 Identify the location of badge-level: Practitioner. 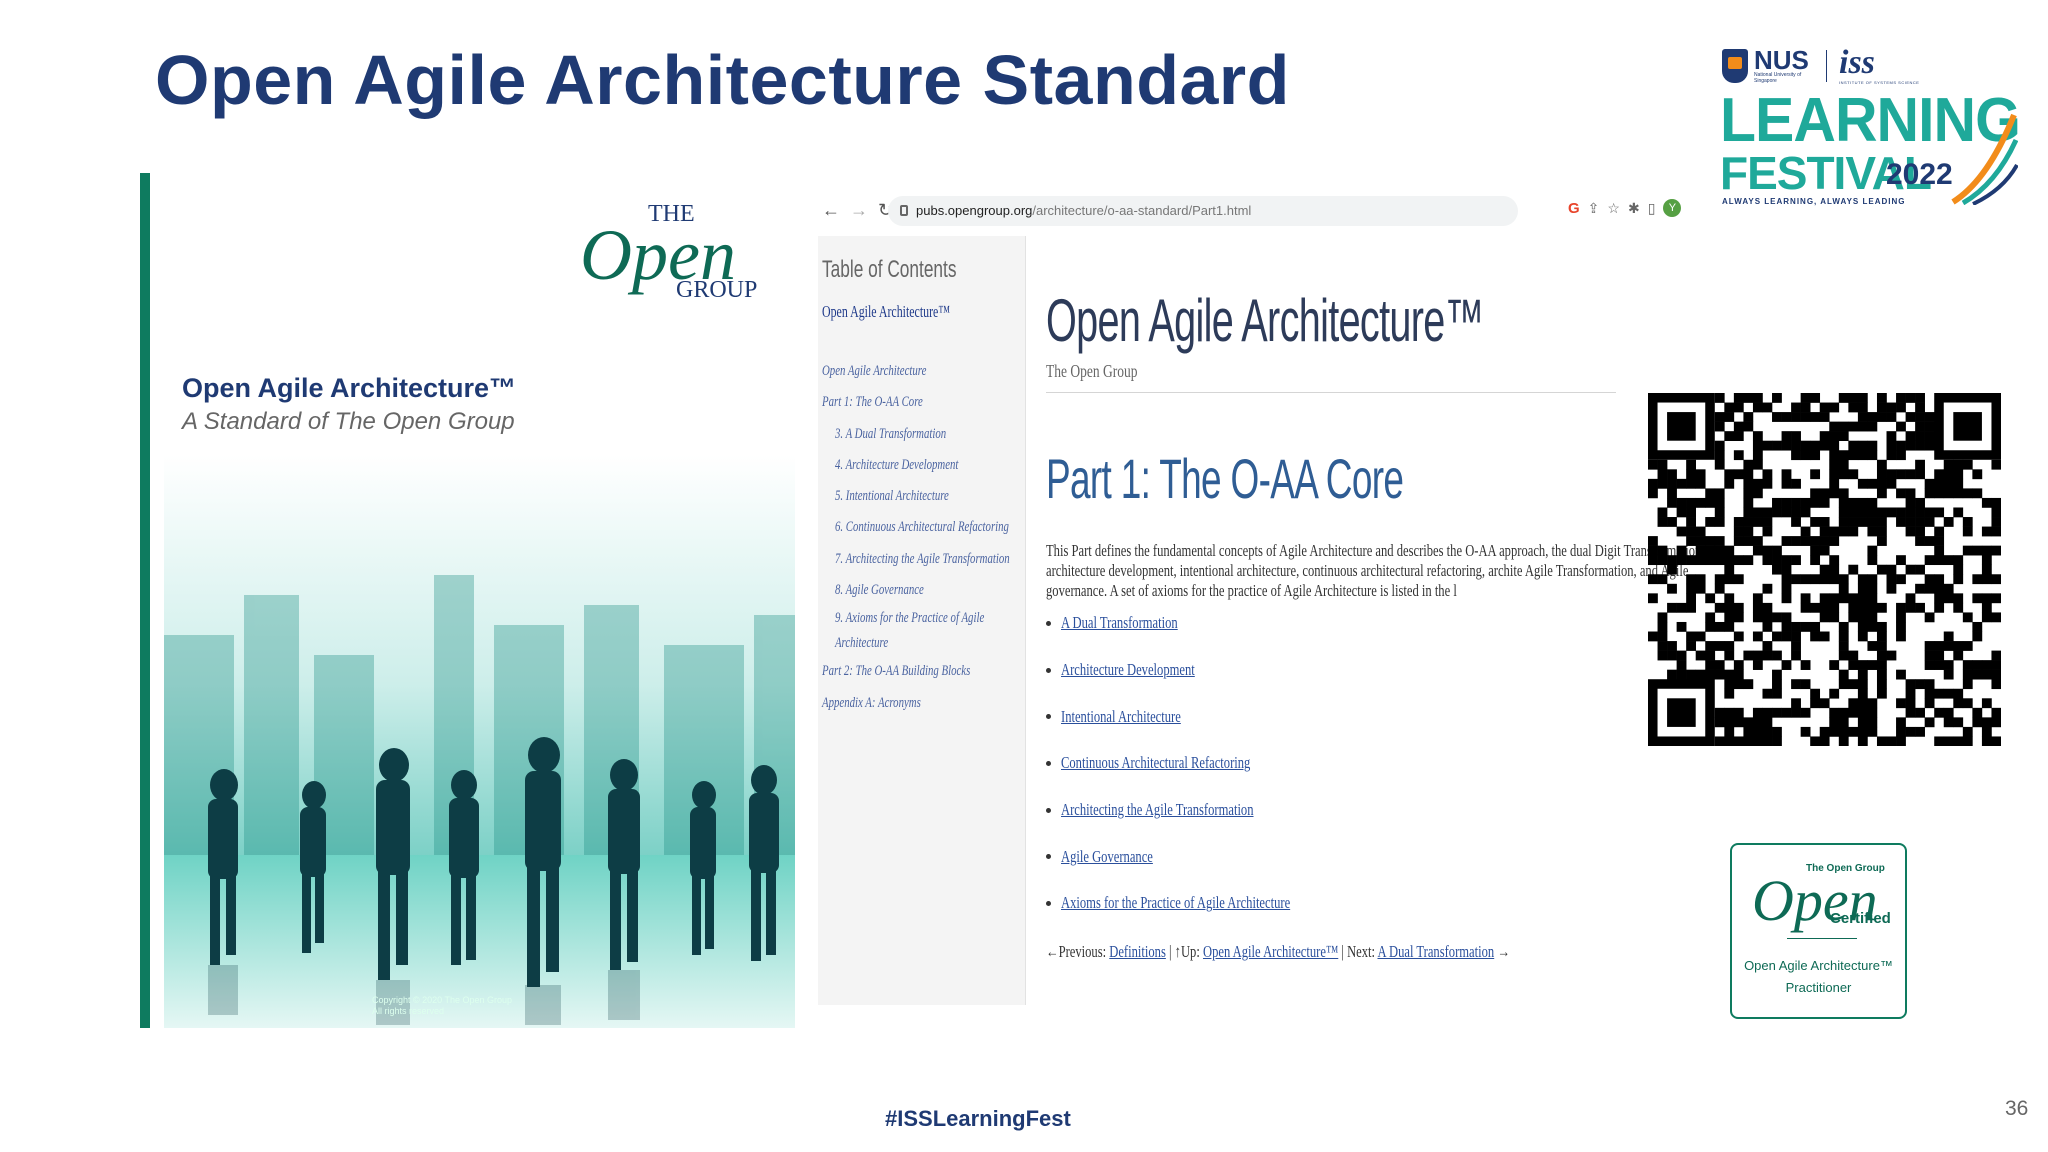
(1818, 987).